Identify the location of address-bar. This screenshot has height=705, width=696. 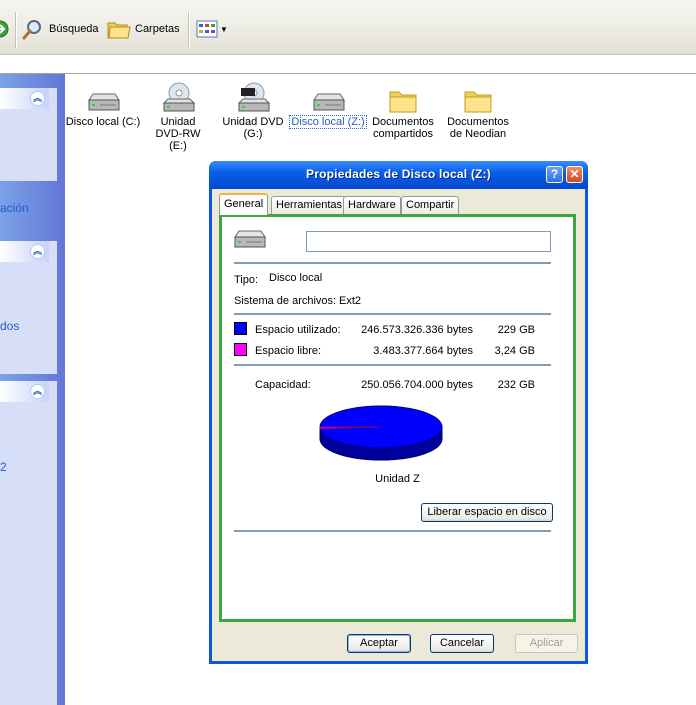
(348, 64).